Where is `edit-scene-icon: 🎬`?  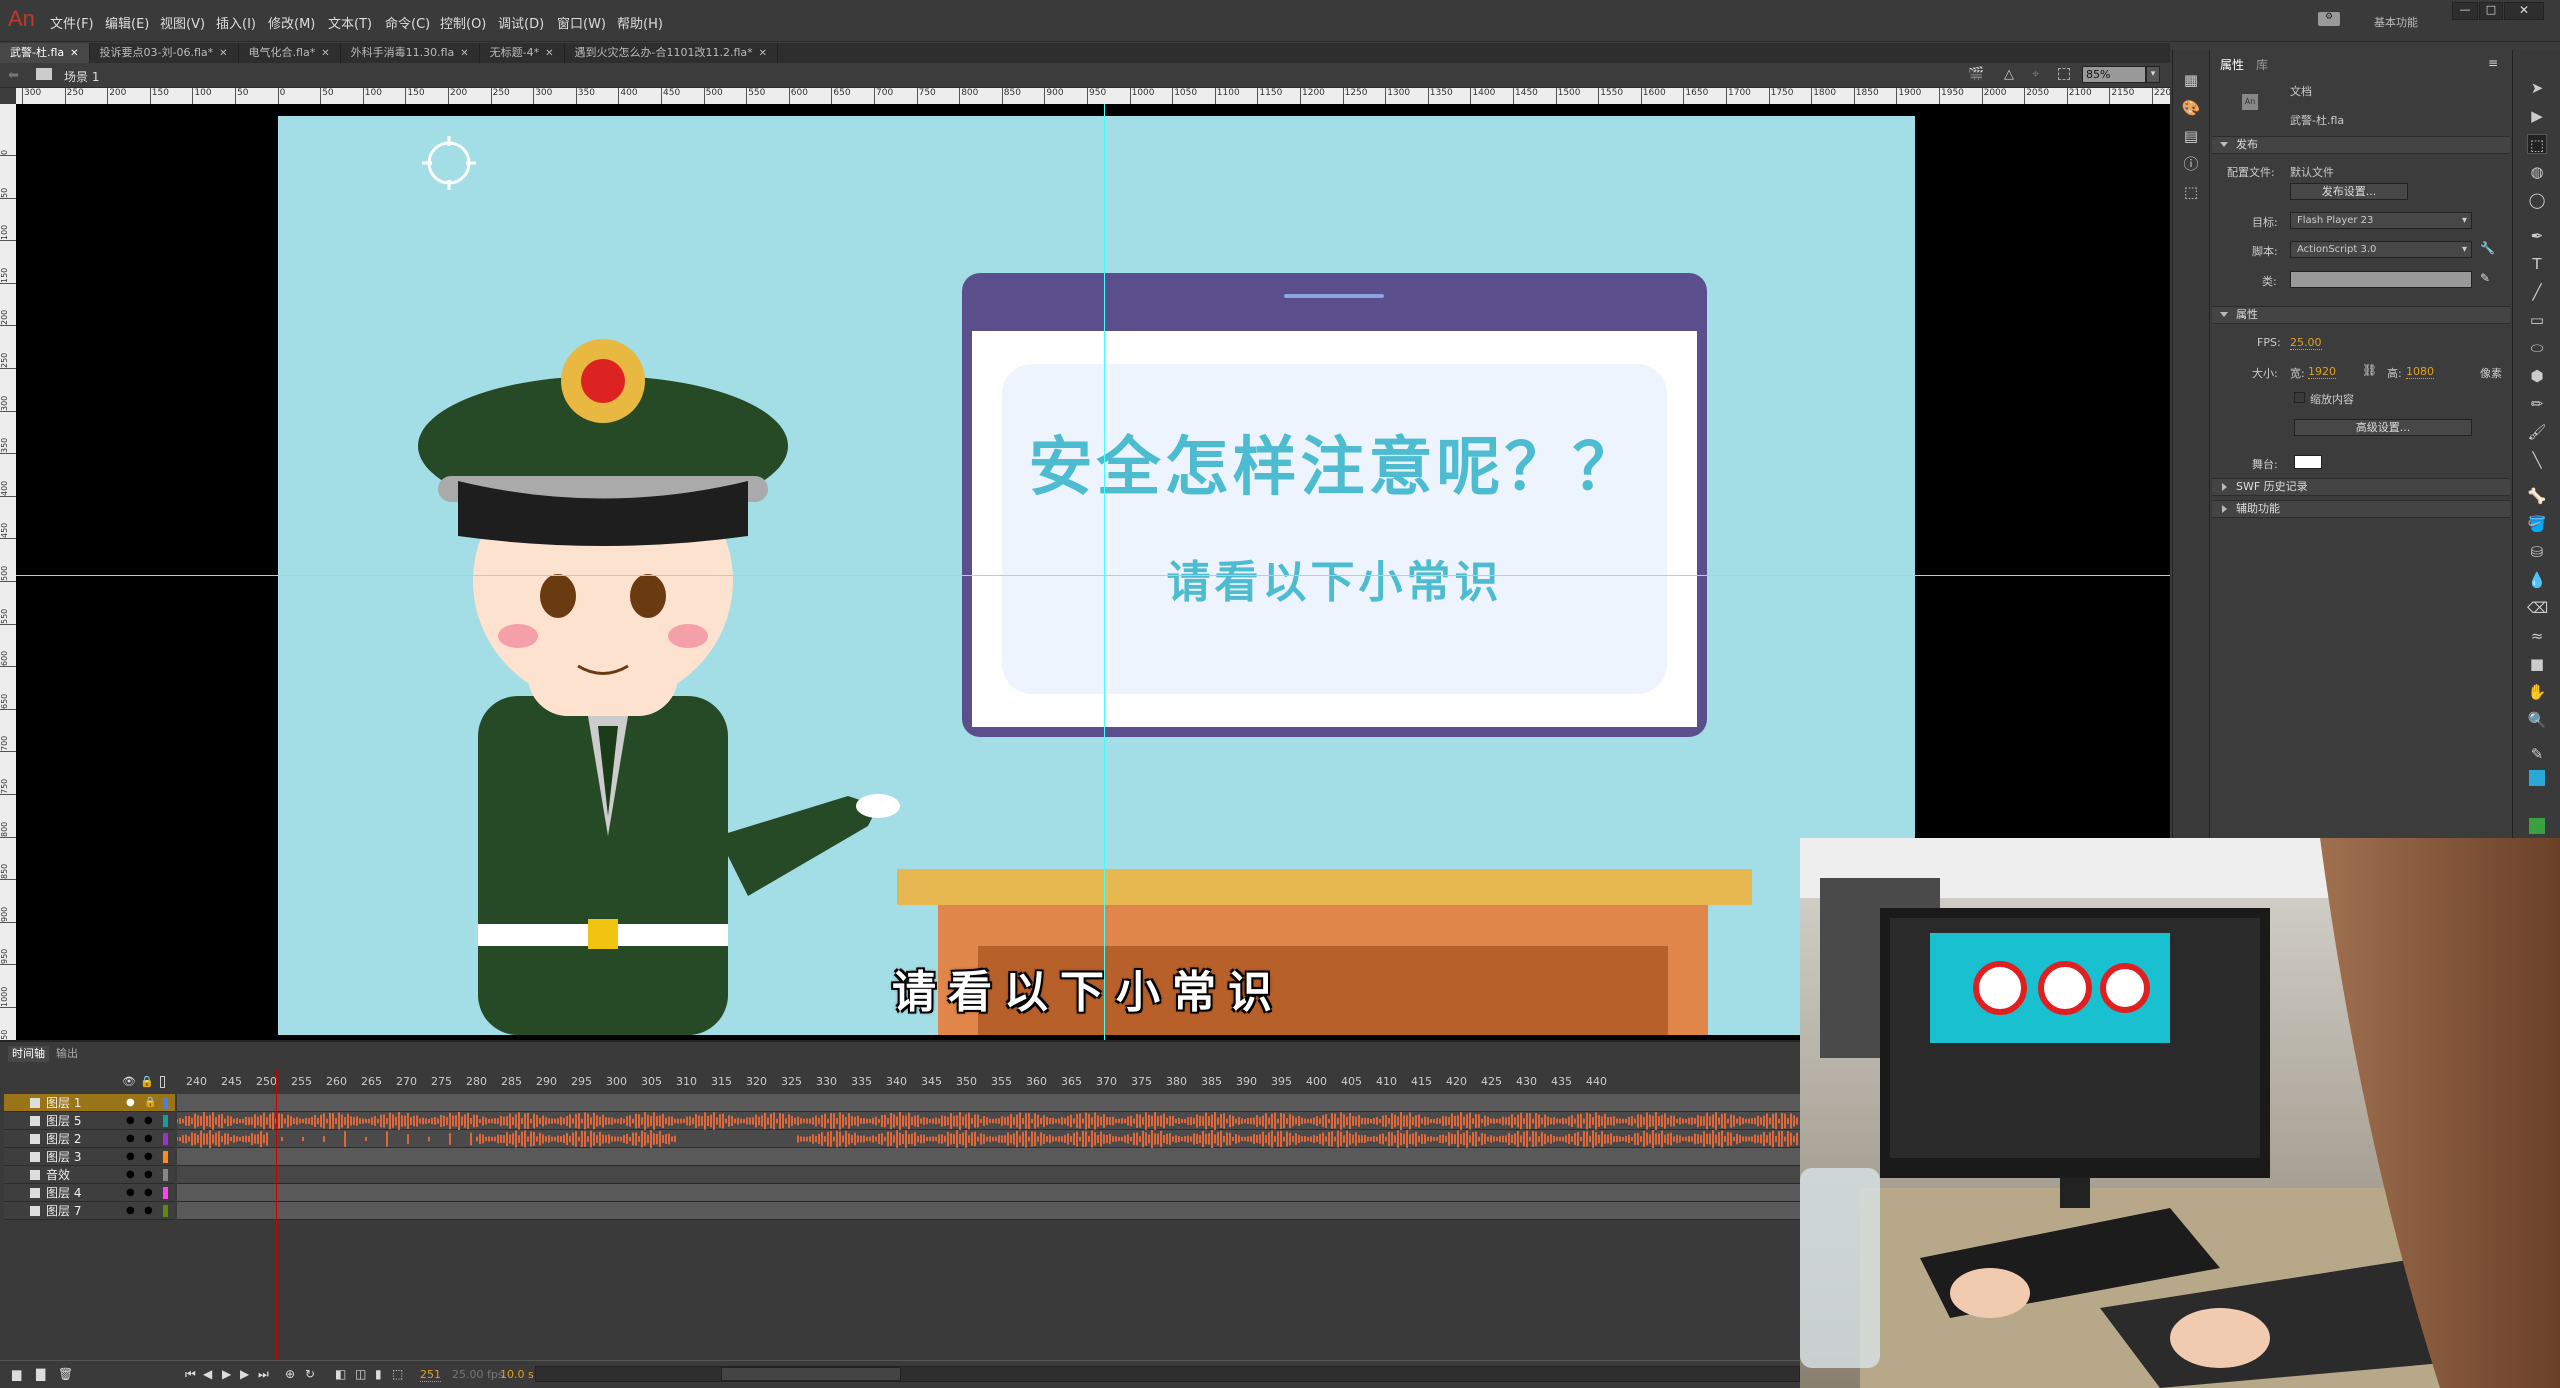
edit-scene-icon: 🎬 is located at coordinates (1976, 74).